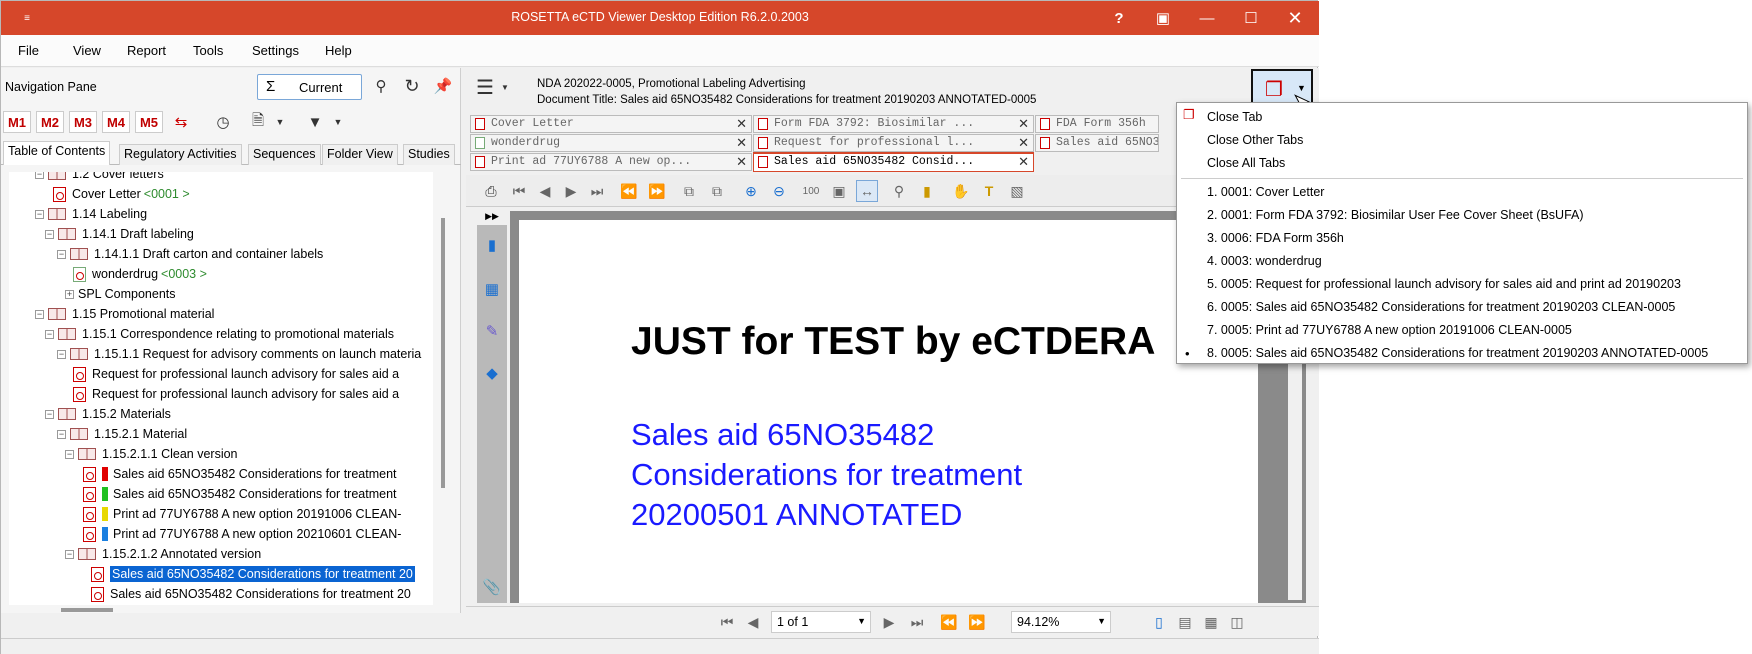  I want to click on tab-list-button: ❐ ▼ ➤, so click(1282, 91).